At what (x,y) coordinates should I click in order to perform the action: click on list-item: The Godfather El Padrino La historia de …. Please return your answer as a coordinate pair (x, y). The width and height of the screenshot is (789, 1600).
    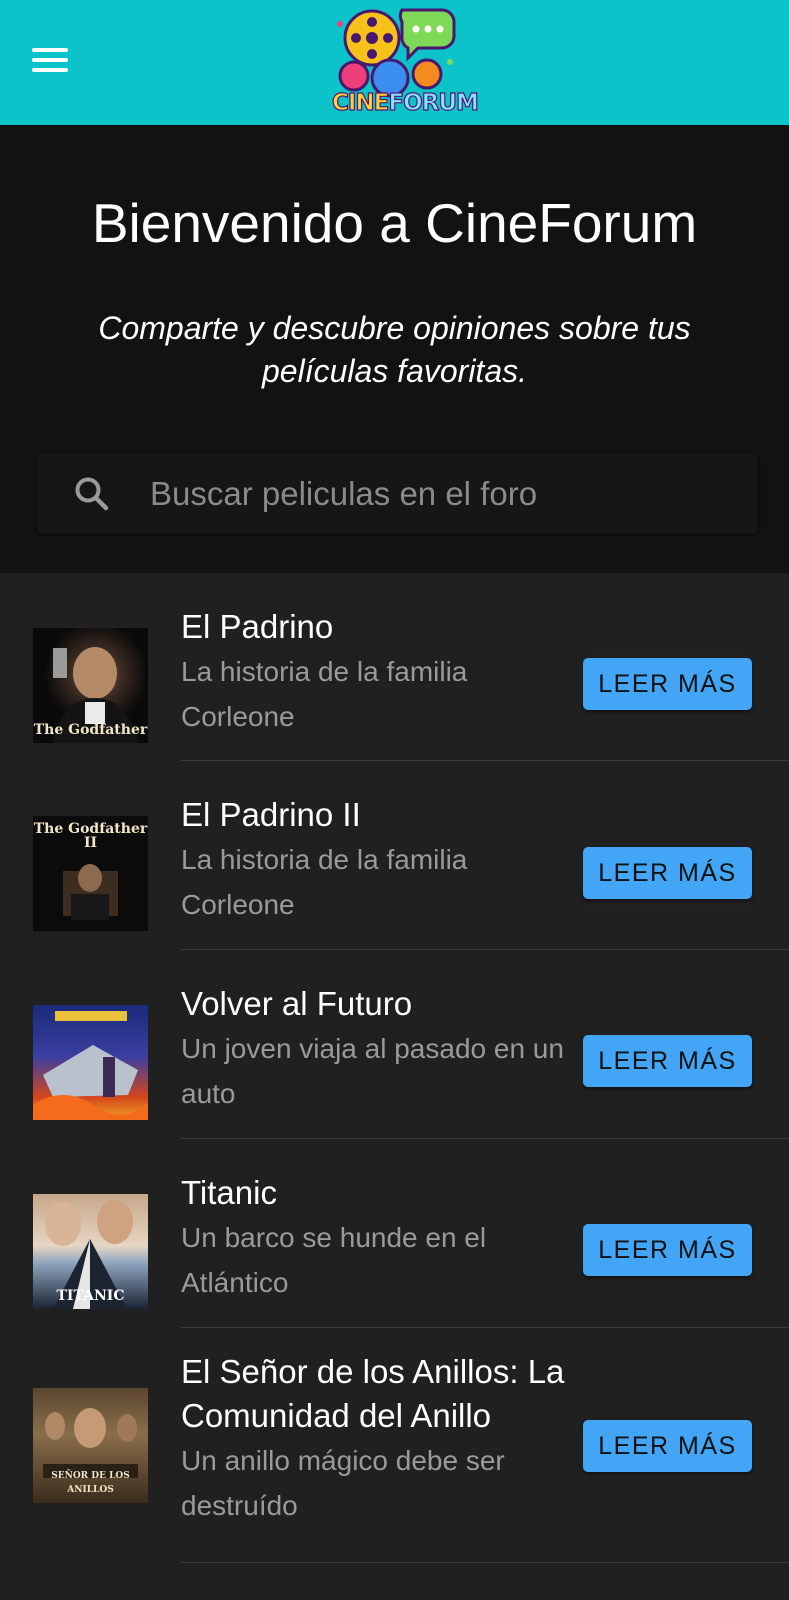
    Looking at the image, I should click on (394, 667).